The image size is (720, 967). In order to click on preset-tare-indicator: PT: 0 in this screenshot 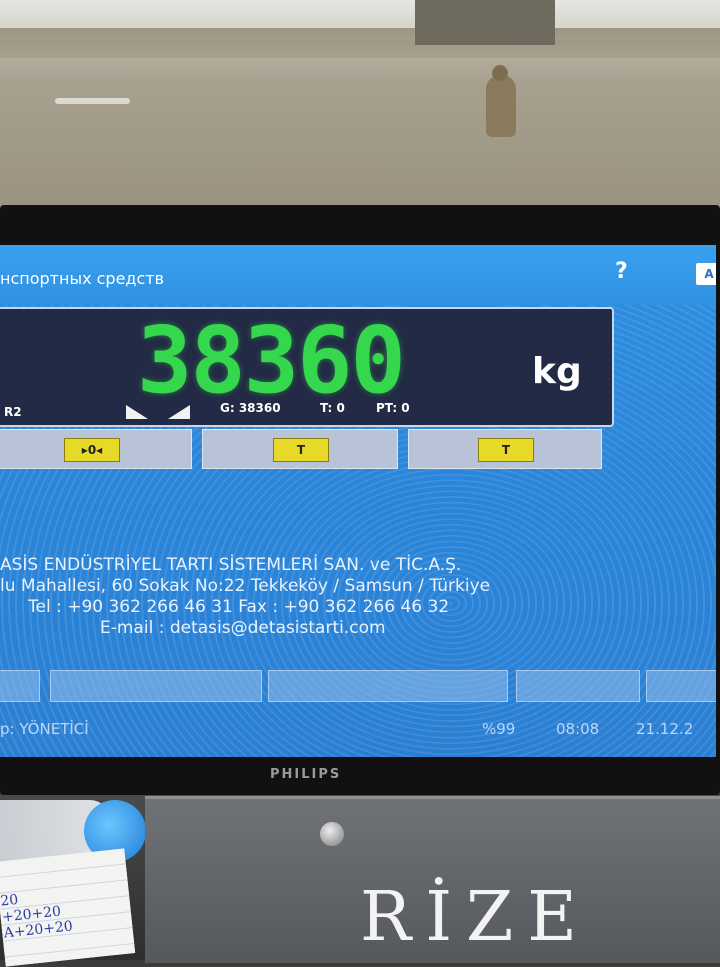, I will do `click(393, 408)`.